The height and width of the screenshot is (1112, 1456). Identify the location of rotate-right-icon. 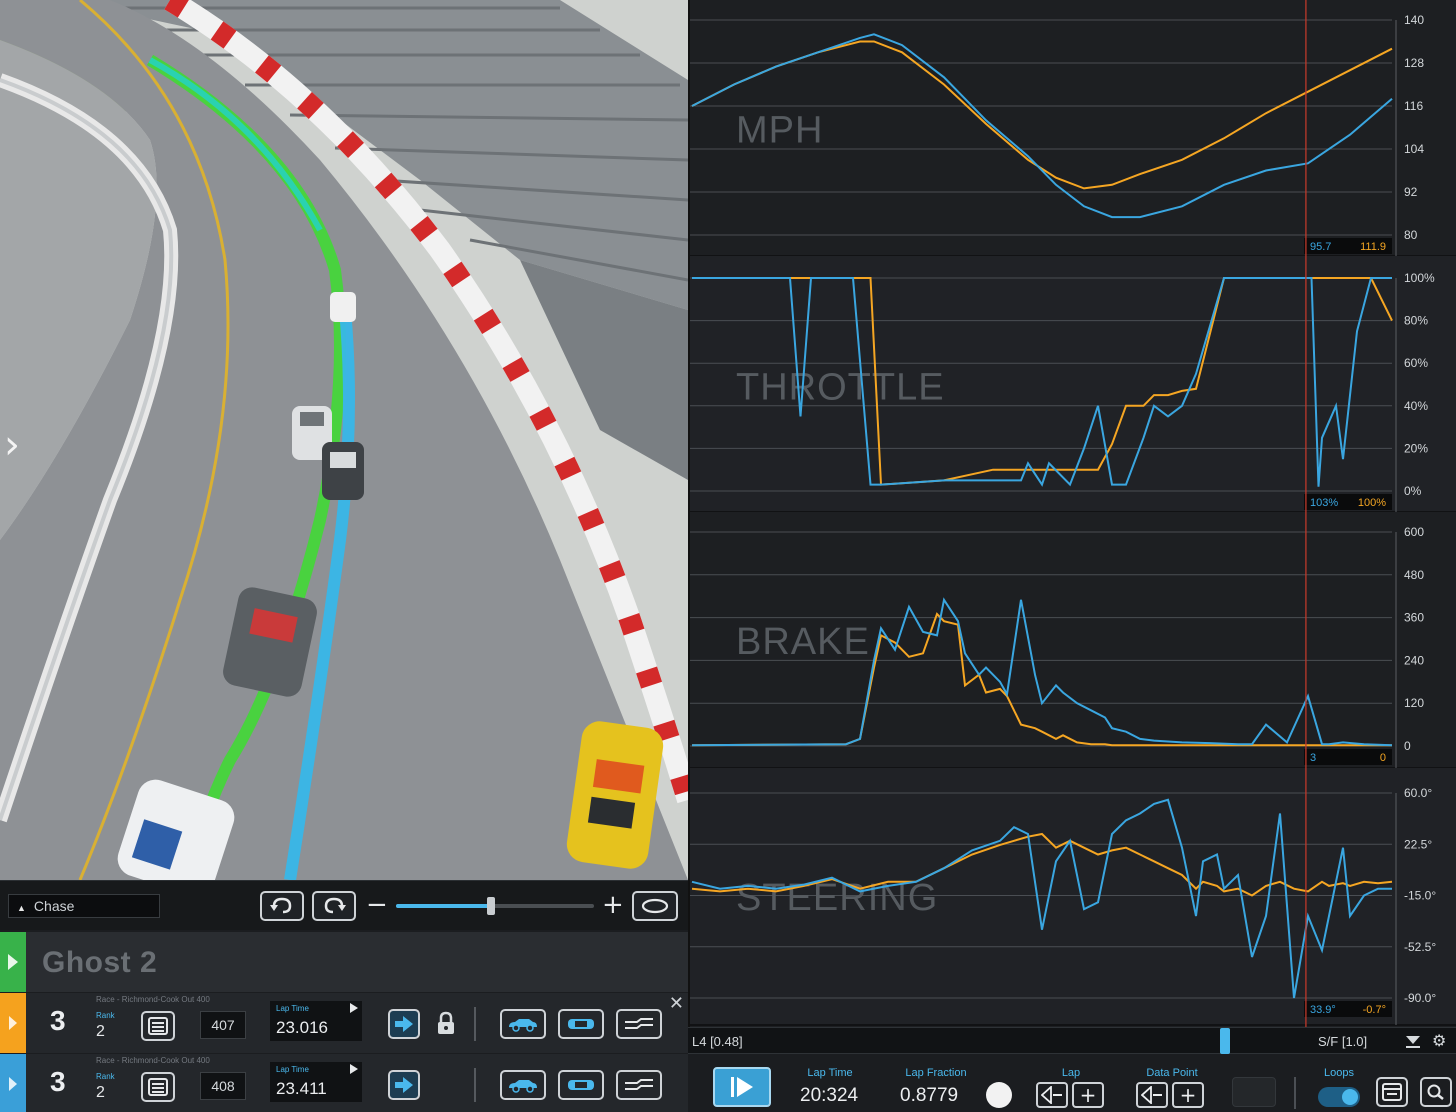
(335, 905).